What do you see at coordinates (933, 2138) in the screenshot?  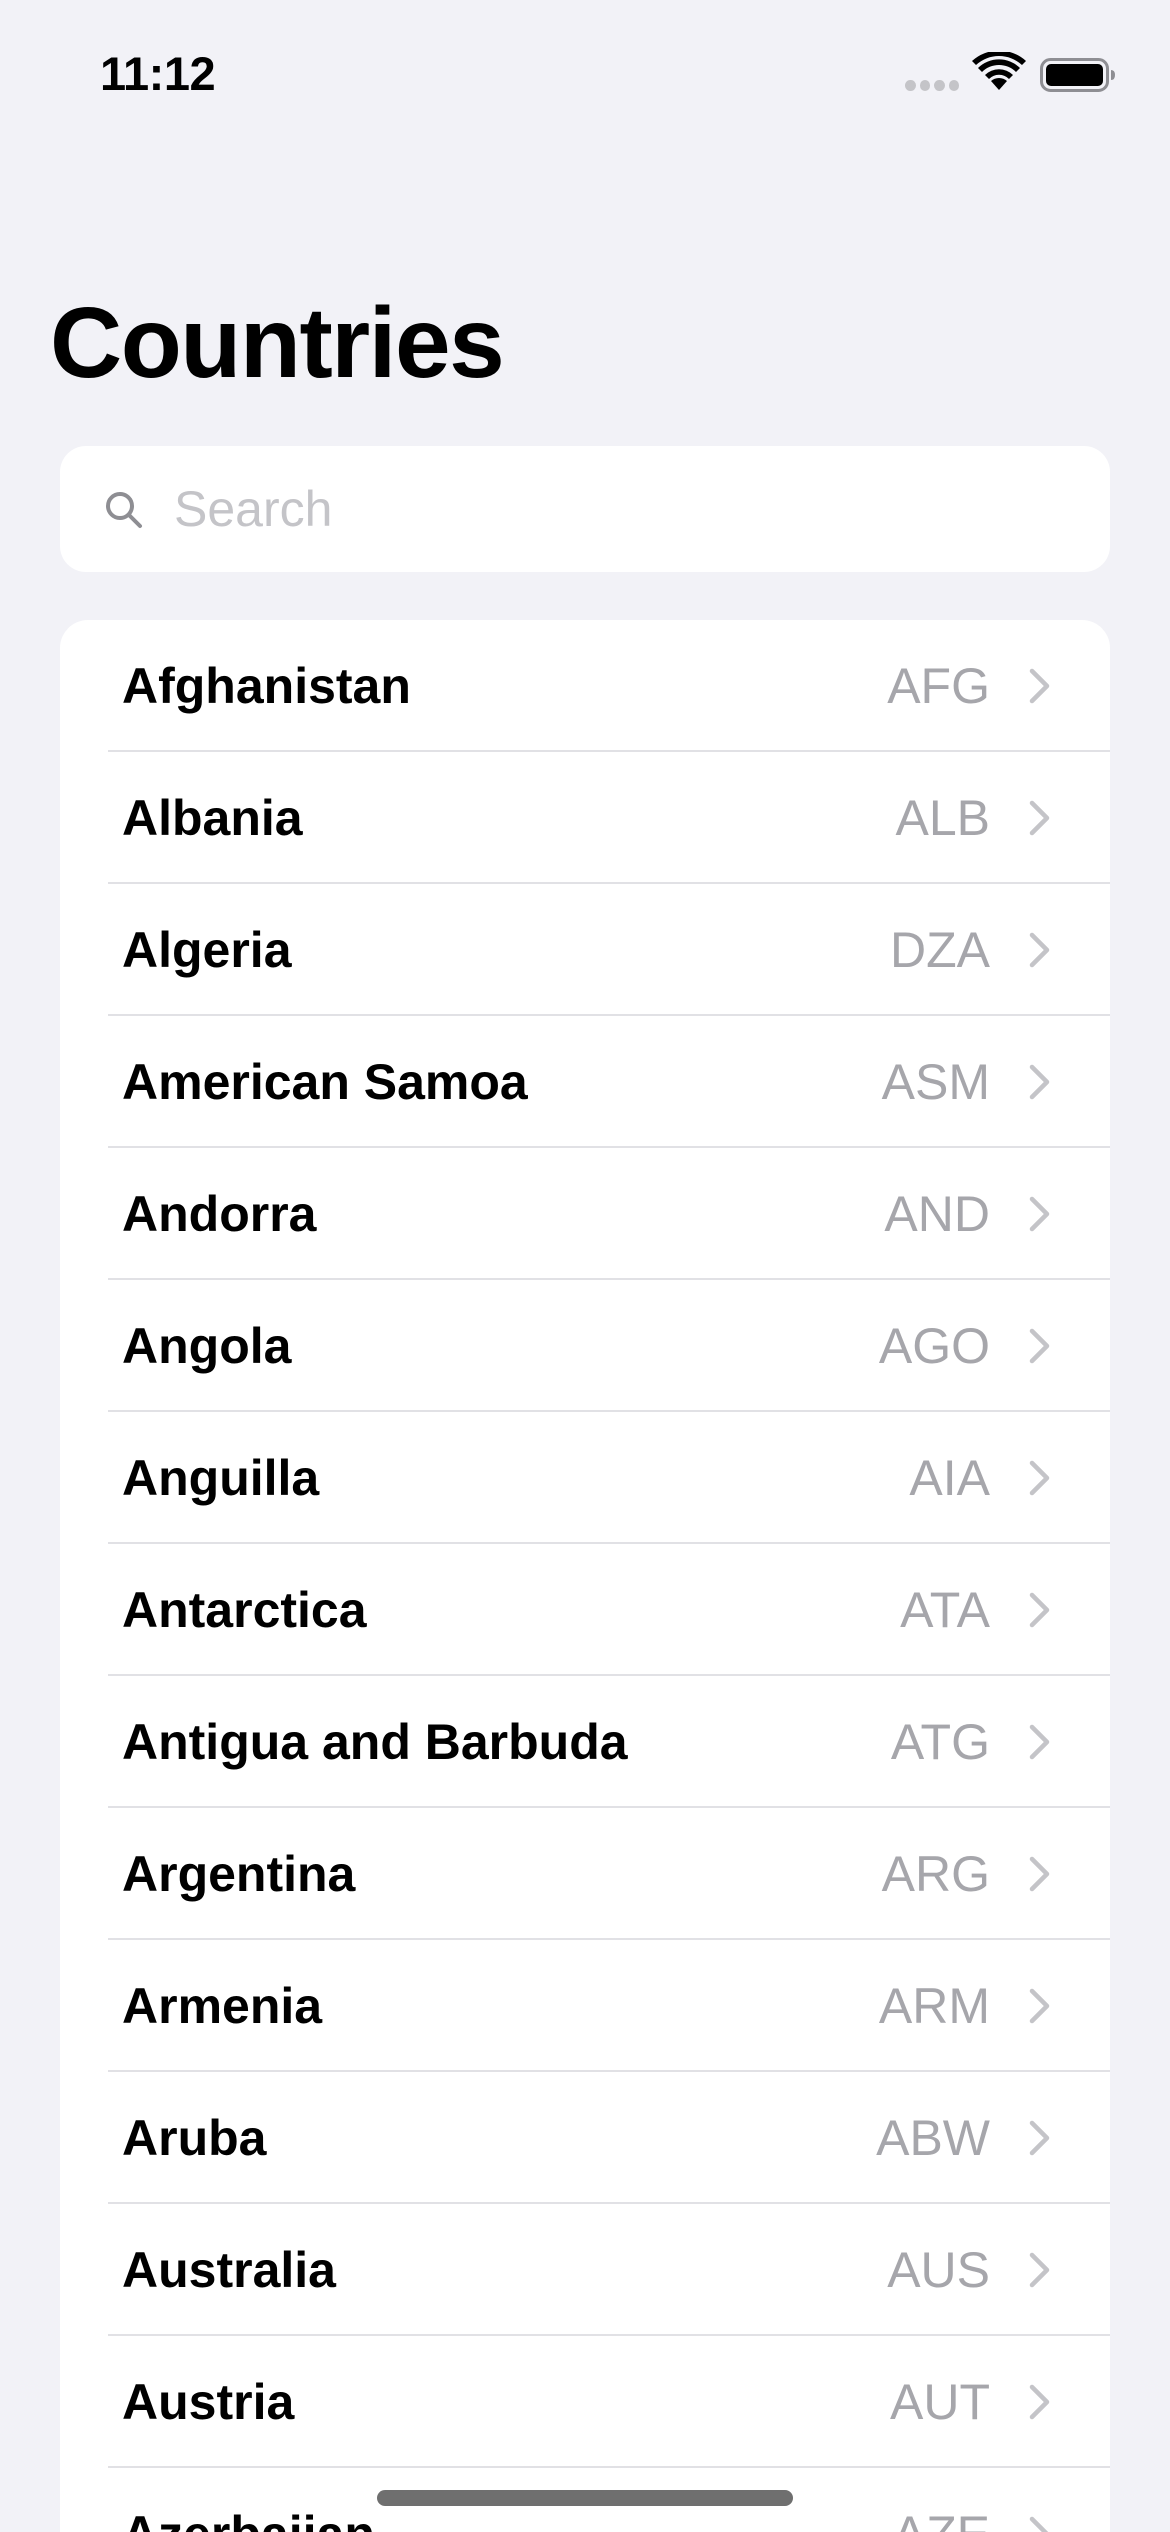 I see `country-code: ABW` at bounding box center [933, 2138].